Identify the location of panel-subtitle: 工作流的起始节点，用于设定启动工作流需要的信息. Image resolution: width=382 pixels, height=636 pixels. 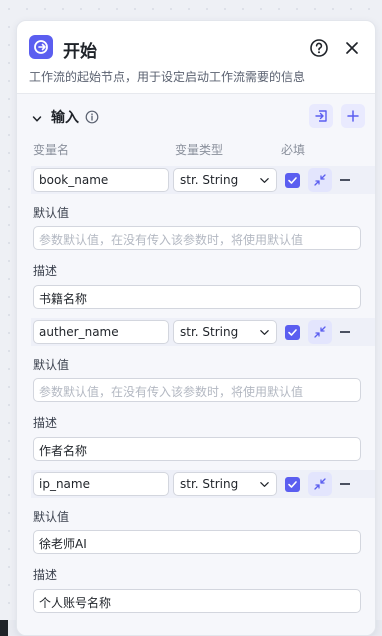
(167, 77).